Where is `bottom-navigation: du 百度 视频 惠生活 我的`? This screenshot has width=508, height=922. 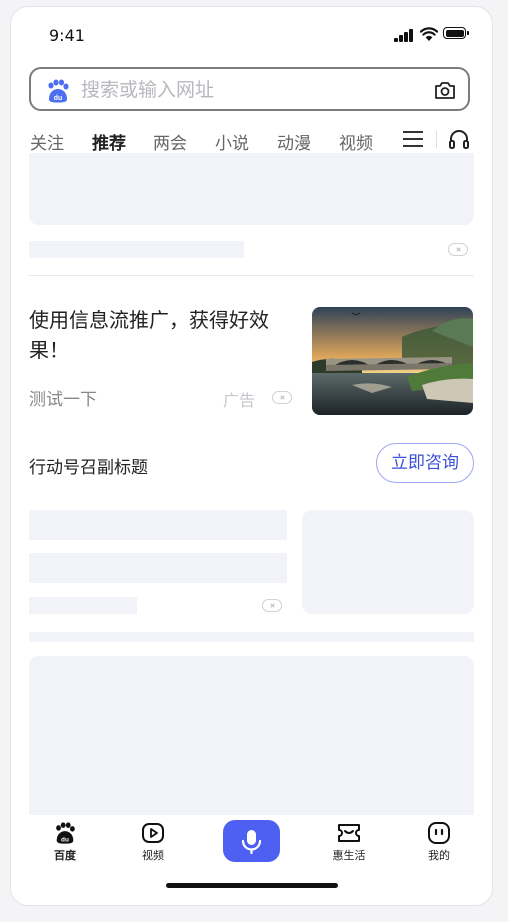 bottom-navigation: du 百度 视频 惠生活 我的 is located at coordinates (251, 860).